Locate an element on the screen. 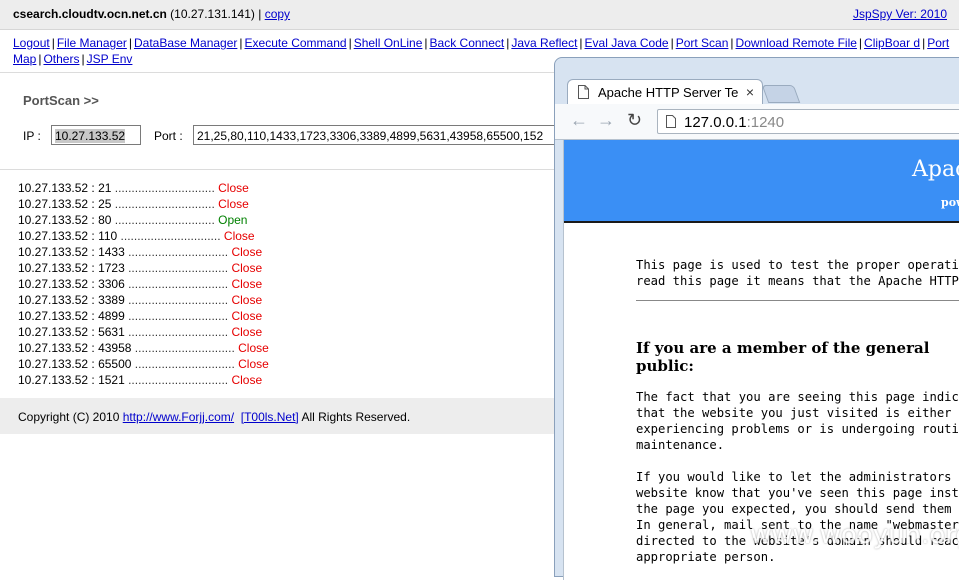  new-tab-button is located at coordinates (781, 94).